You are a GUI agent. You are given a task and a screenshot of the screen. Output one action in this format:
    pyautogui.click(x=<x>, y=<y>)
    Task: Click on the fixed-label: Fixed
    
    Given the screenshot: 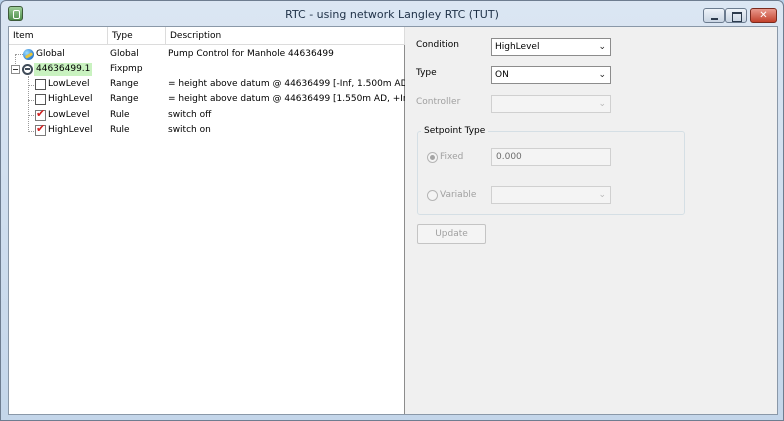 What is the action you would take?
    pyautogui.click(x=452, y=157)
    